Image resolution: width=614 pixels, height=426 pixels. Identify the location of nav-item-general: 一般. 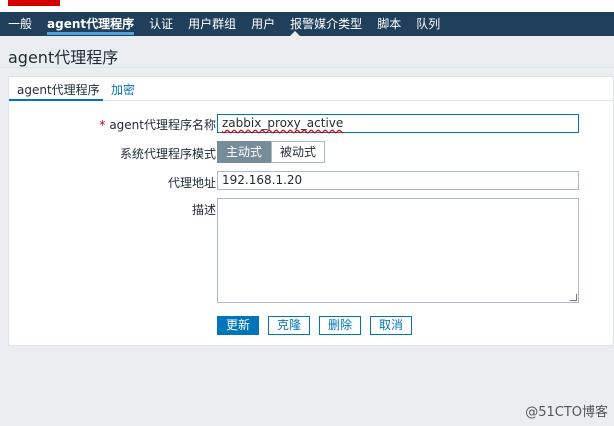
(20, 24).